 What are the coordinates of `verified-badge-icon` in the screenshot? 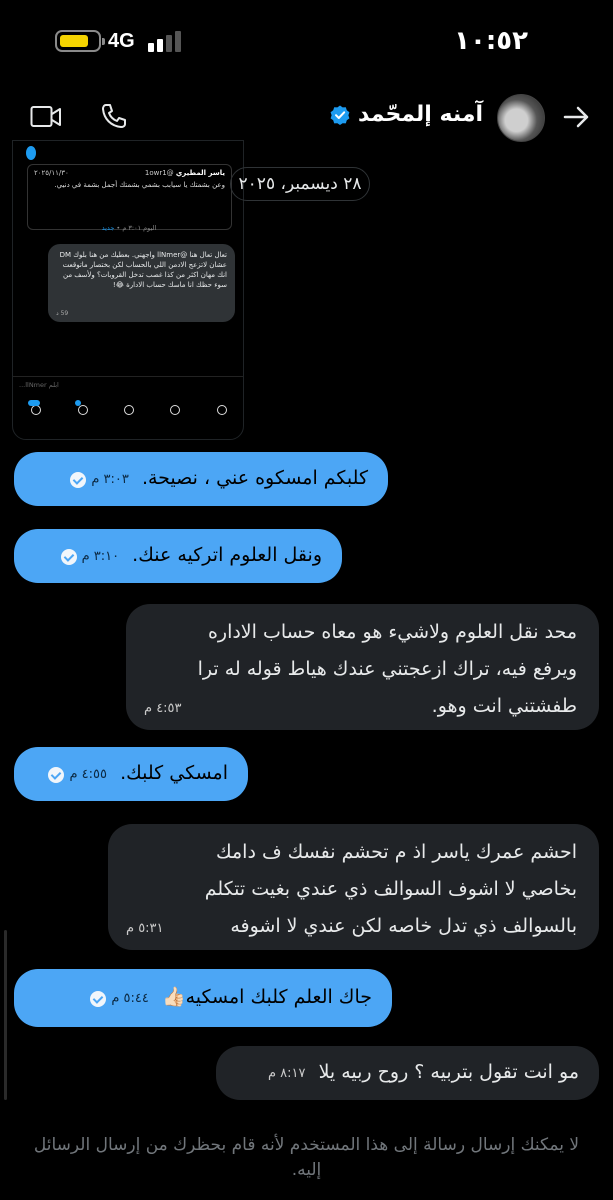 It's located at (340, 115).